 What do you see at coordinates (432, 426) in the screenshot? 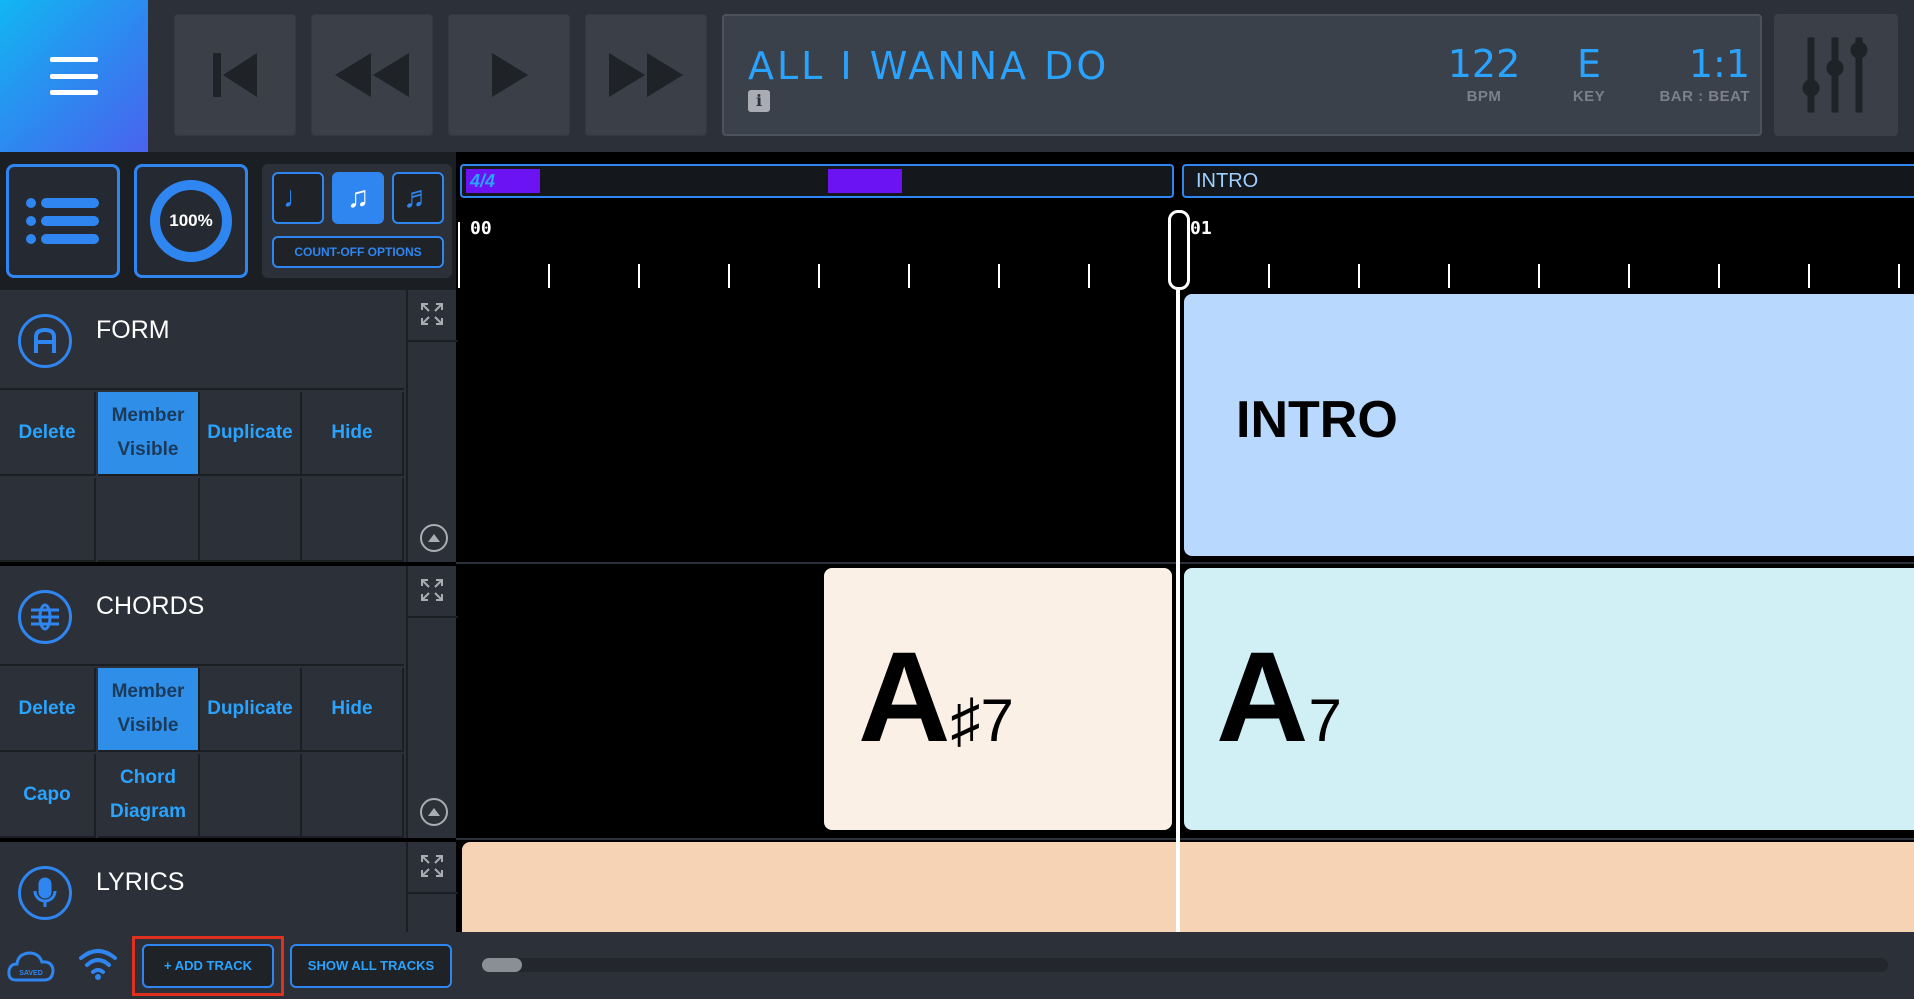
I see `track-side-controls-form` at bounding box center [432, 426].